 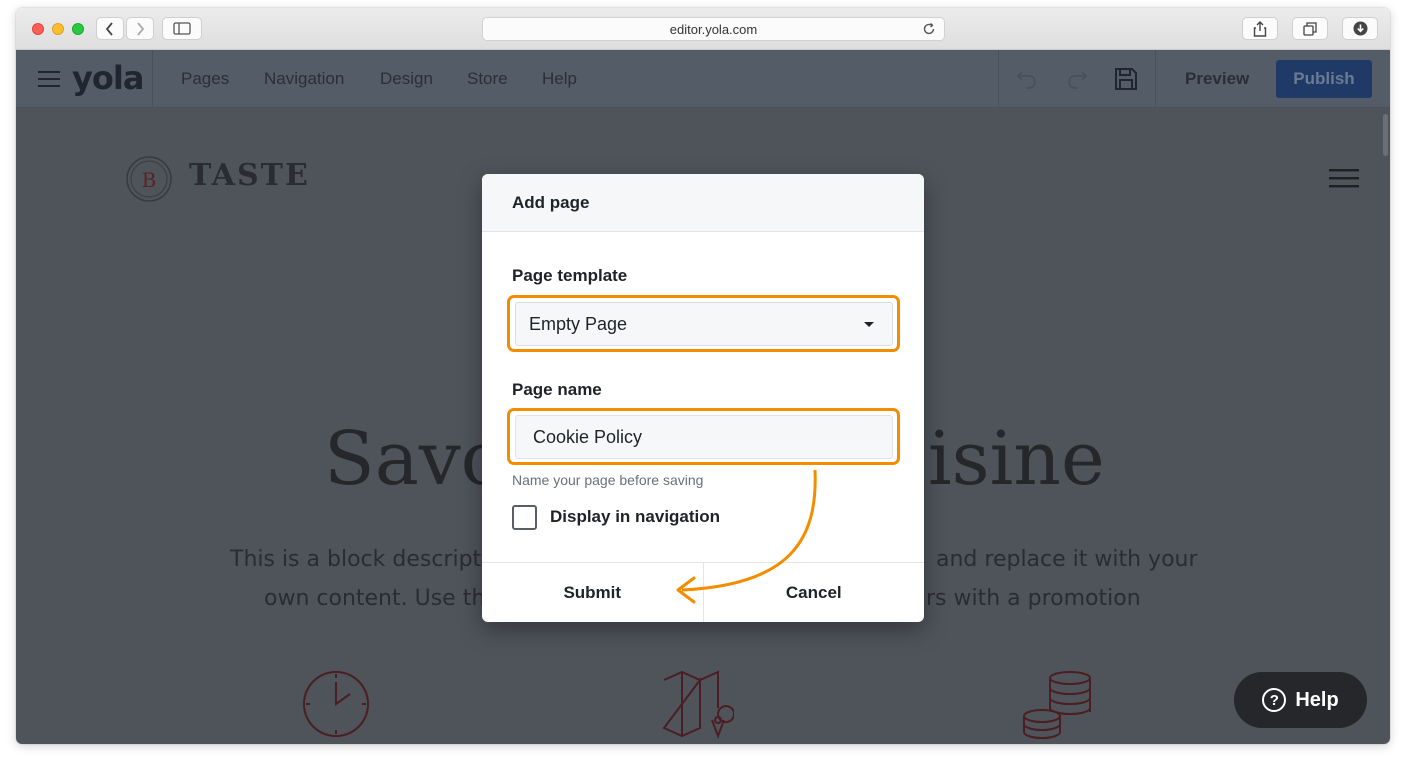 What do you see at coordinates (869, 324) in the screenshot?
I see `caret-down-icon` at bounding box center [869, 324].